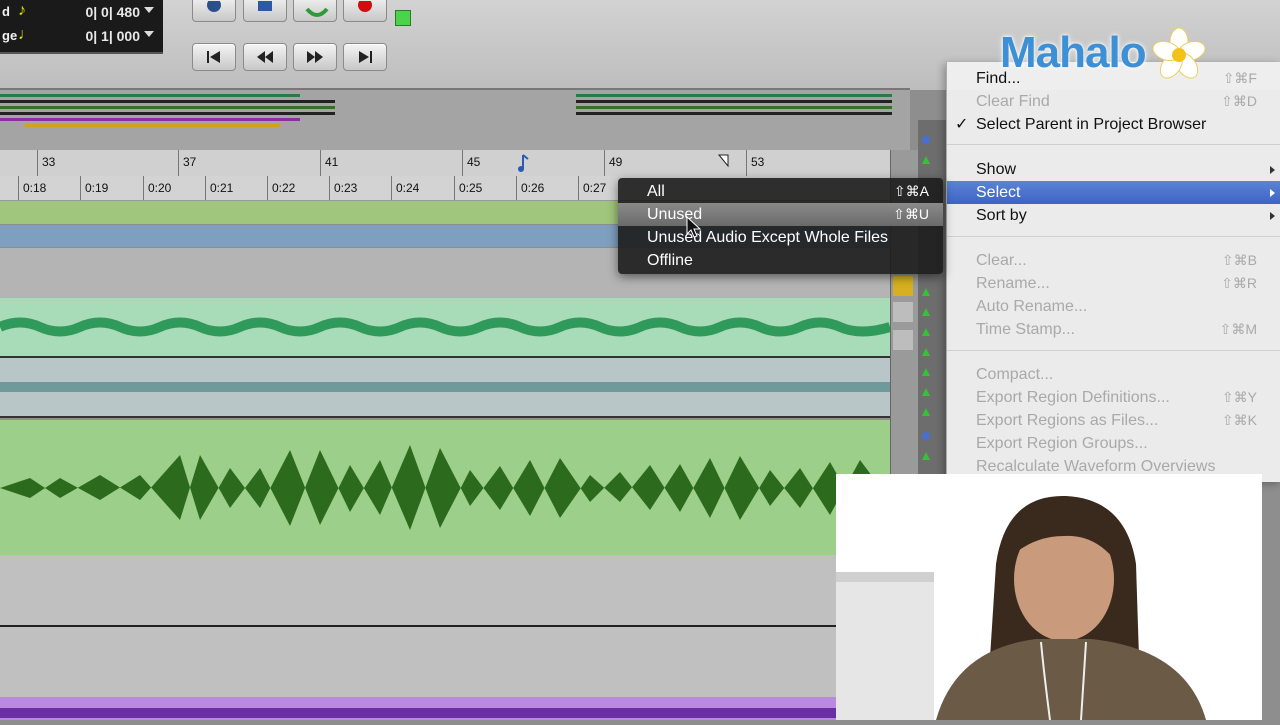 Image resolution: width=1280 pixels, height=725 pixels. I want to click on counter-row-2-value: 0| 1| 000, so click(112, 36).